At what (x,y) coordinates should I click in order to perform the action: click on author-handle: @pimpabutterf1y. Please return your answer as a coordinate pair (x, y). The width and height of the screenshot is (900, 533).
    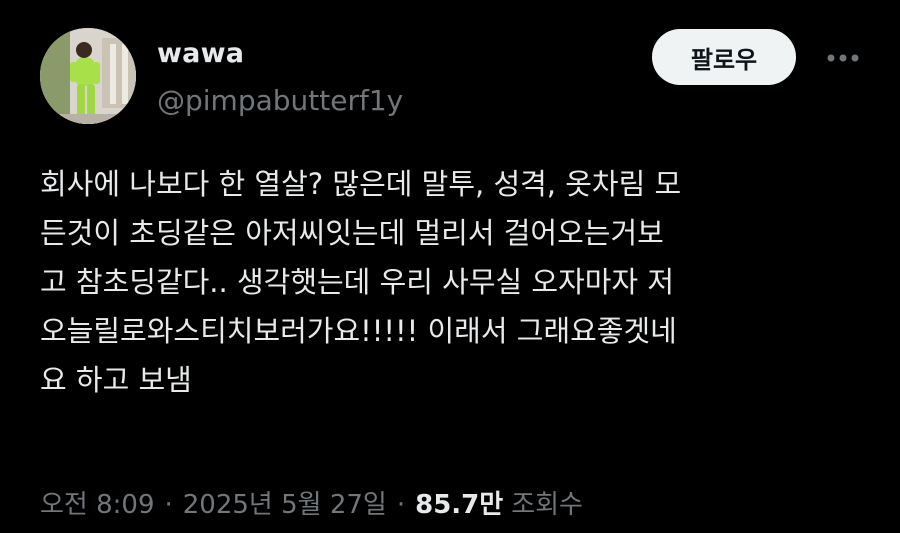
    Looking at the image, I should click on (280, 100).